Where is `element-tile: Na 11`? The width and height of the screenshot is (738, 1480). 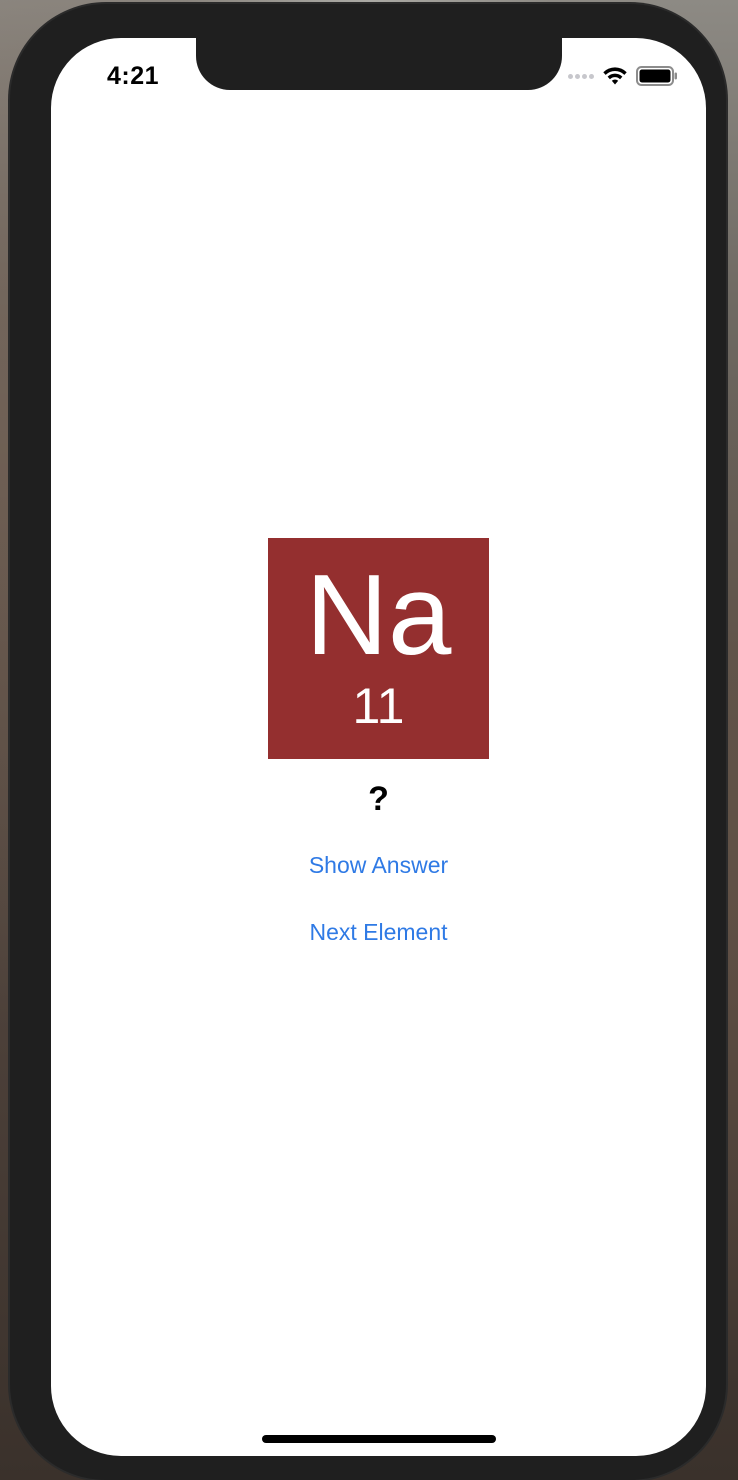 element-tile: Na 11 is located at coordinates (378, 648).